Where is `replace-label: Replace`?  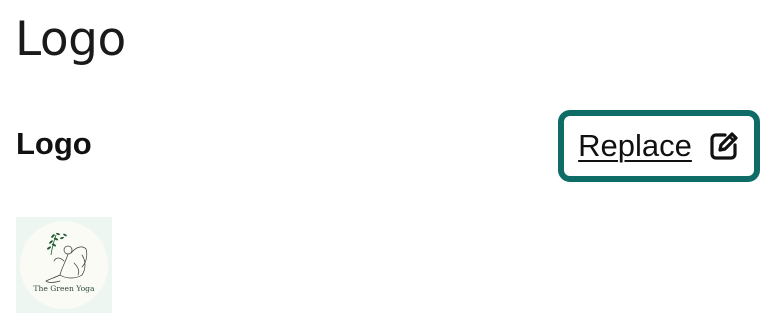 replace-label: Replace is located at coordinates (635, 145).